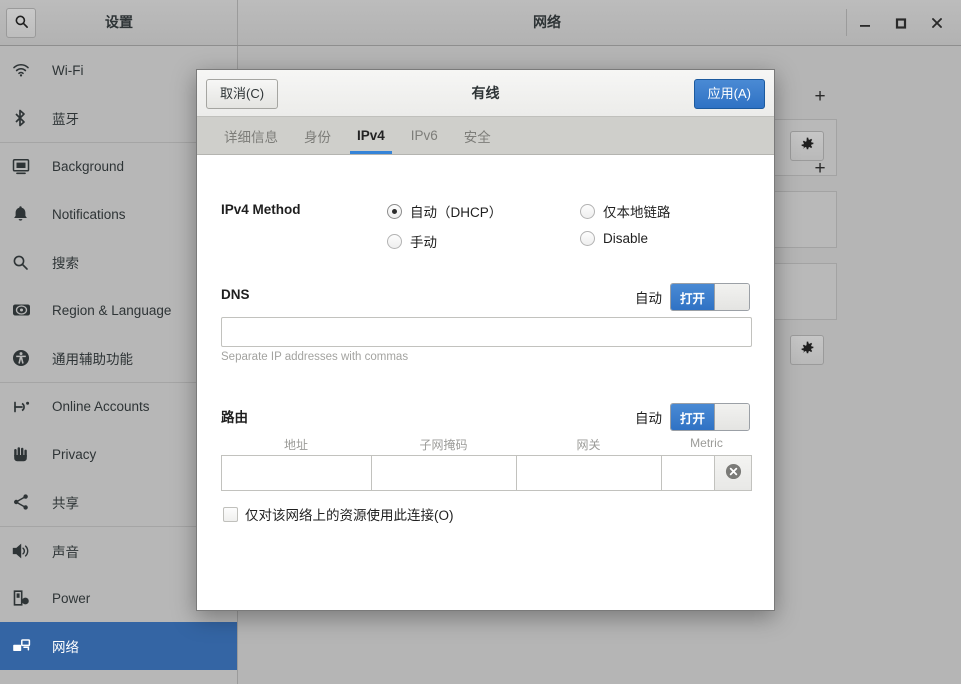 This screenshot has width=961, height=684. I want to click on route-netmask-input, so click(443, 473).